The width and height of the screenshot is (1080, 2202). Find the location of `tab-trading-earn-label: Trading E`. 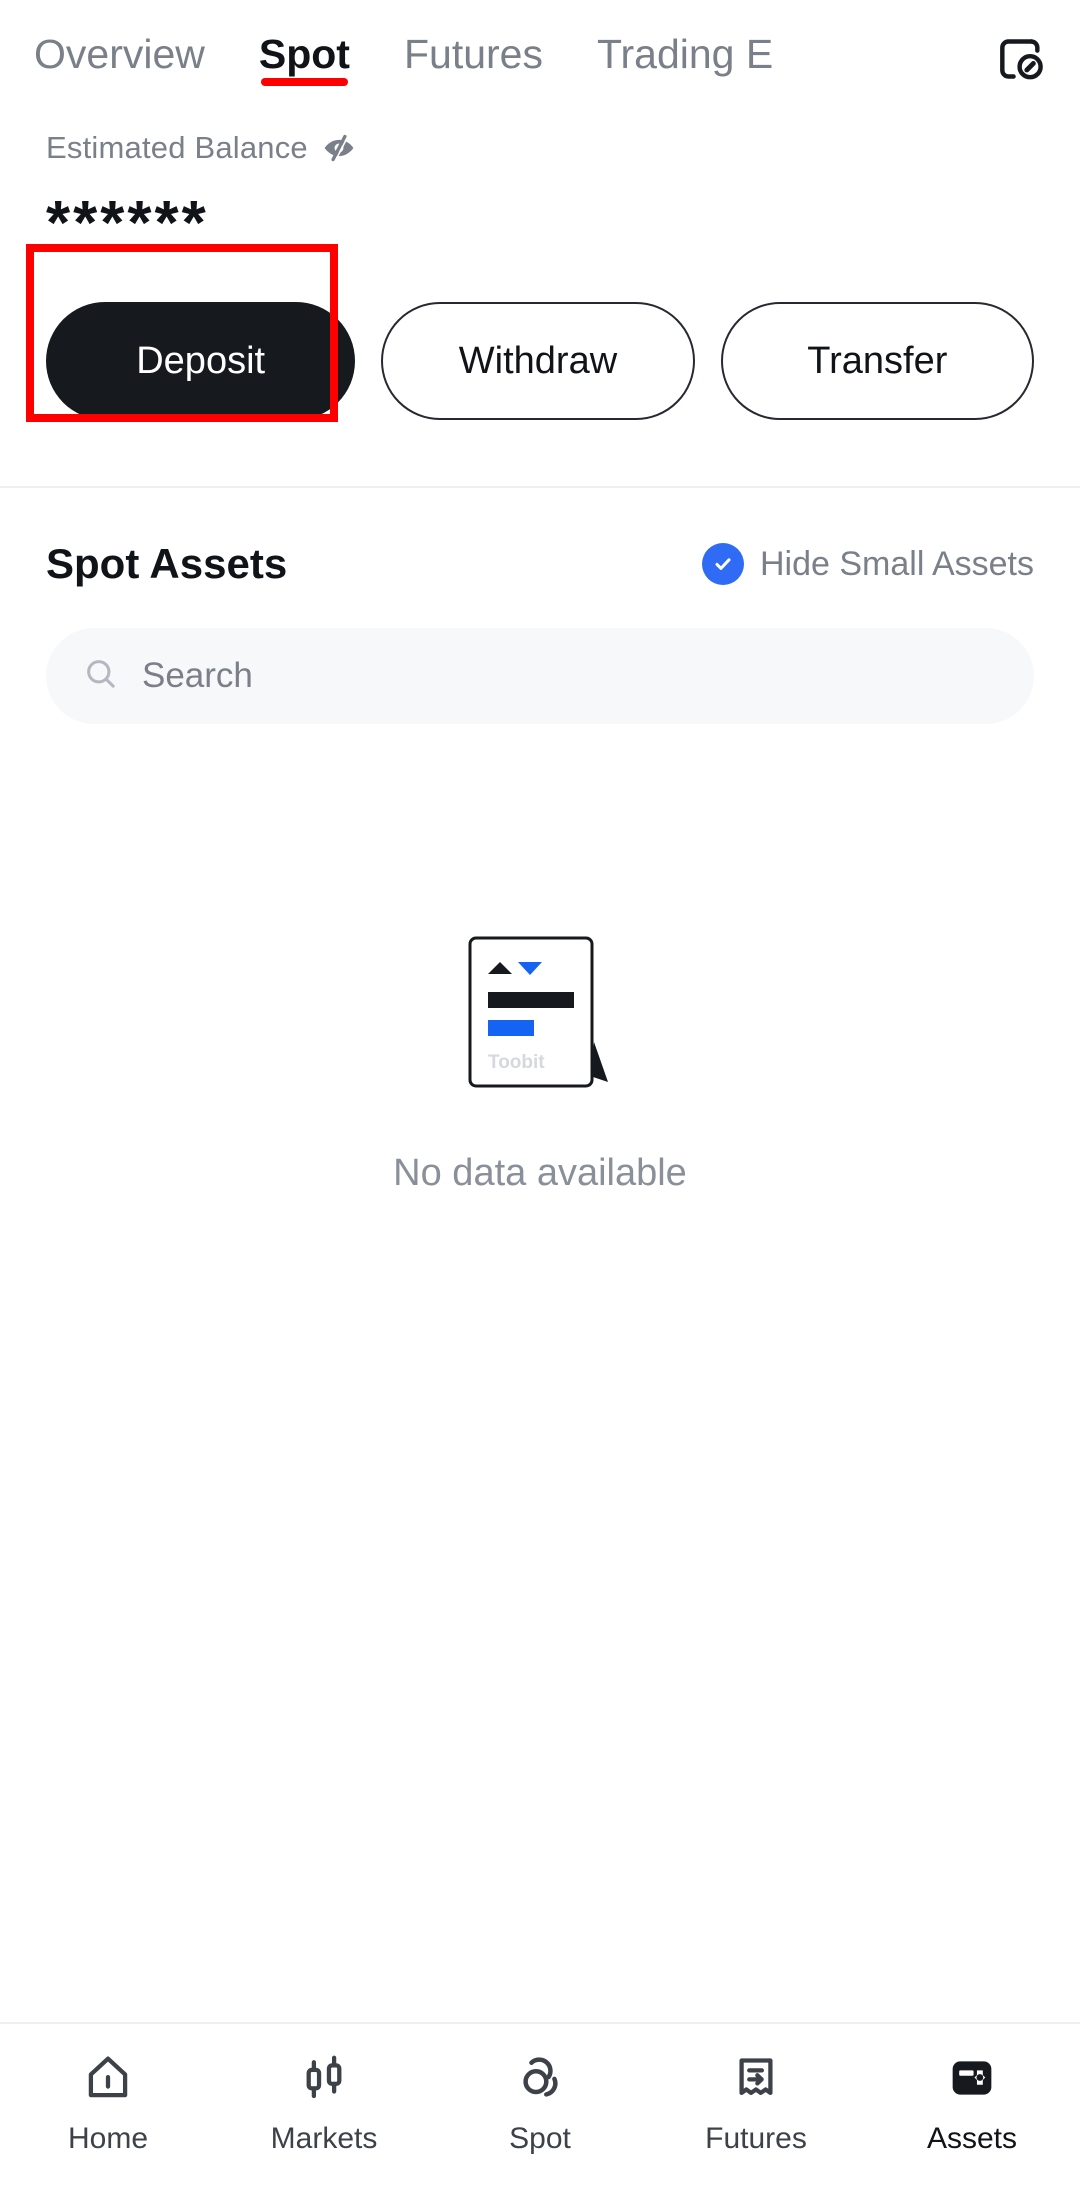

tab-trading-earn-label: Trading E is located at coordinates (685, 54).